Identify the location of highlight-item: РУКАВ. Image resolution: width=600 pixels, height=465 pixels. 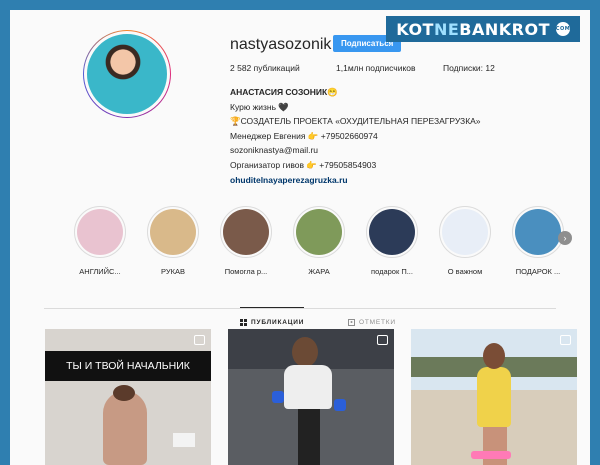
(173, 241).